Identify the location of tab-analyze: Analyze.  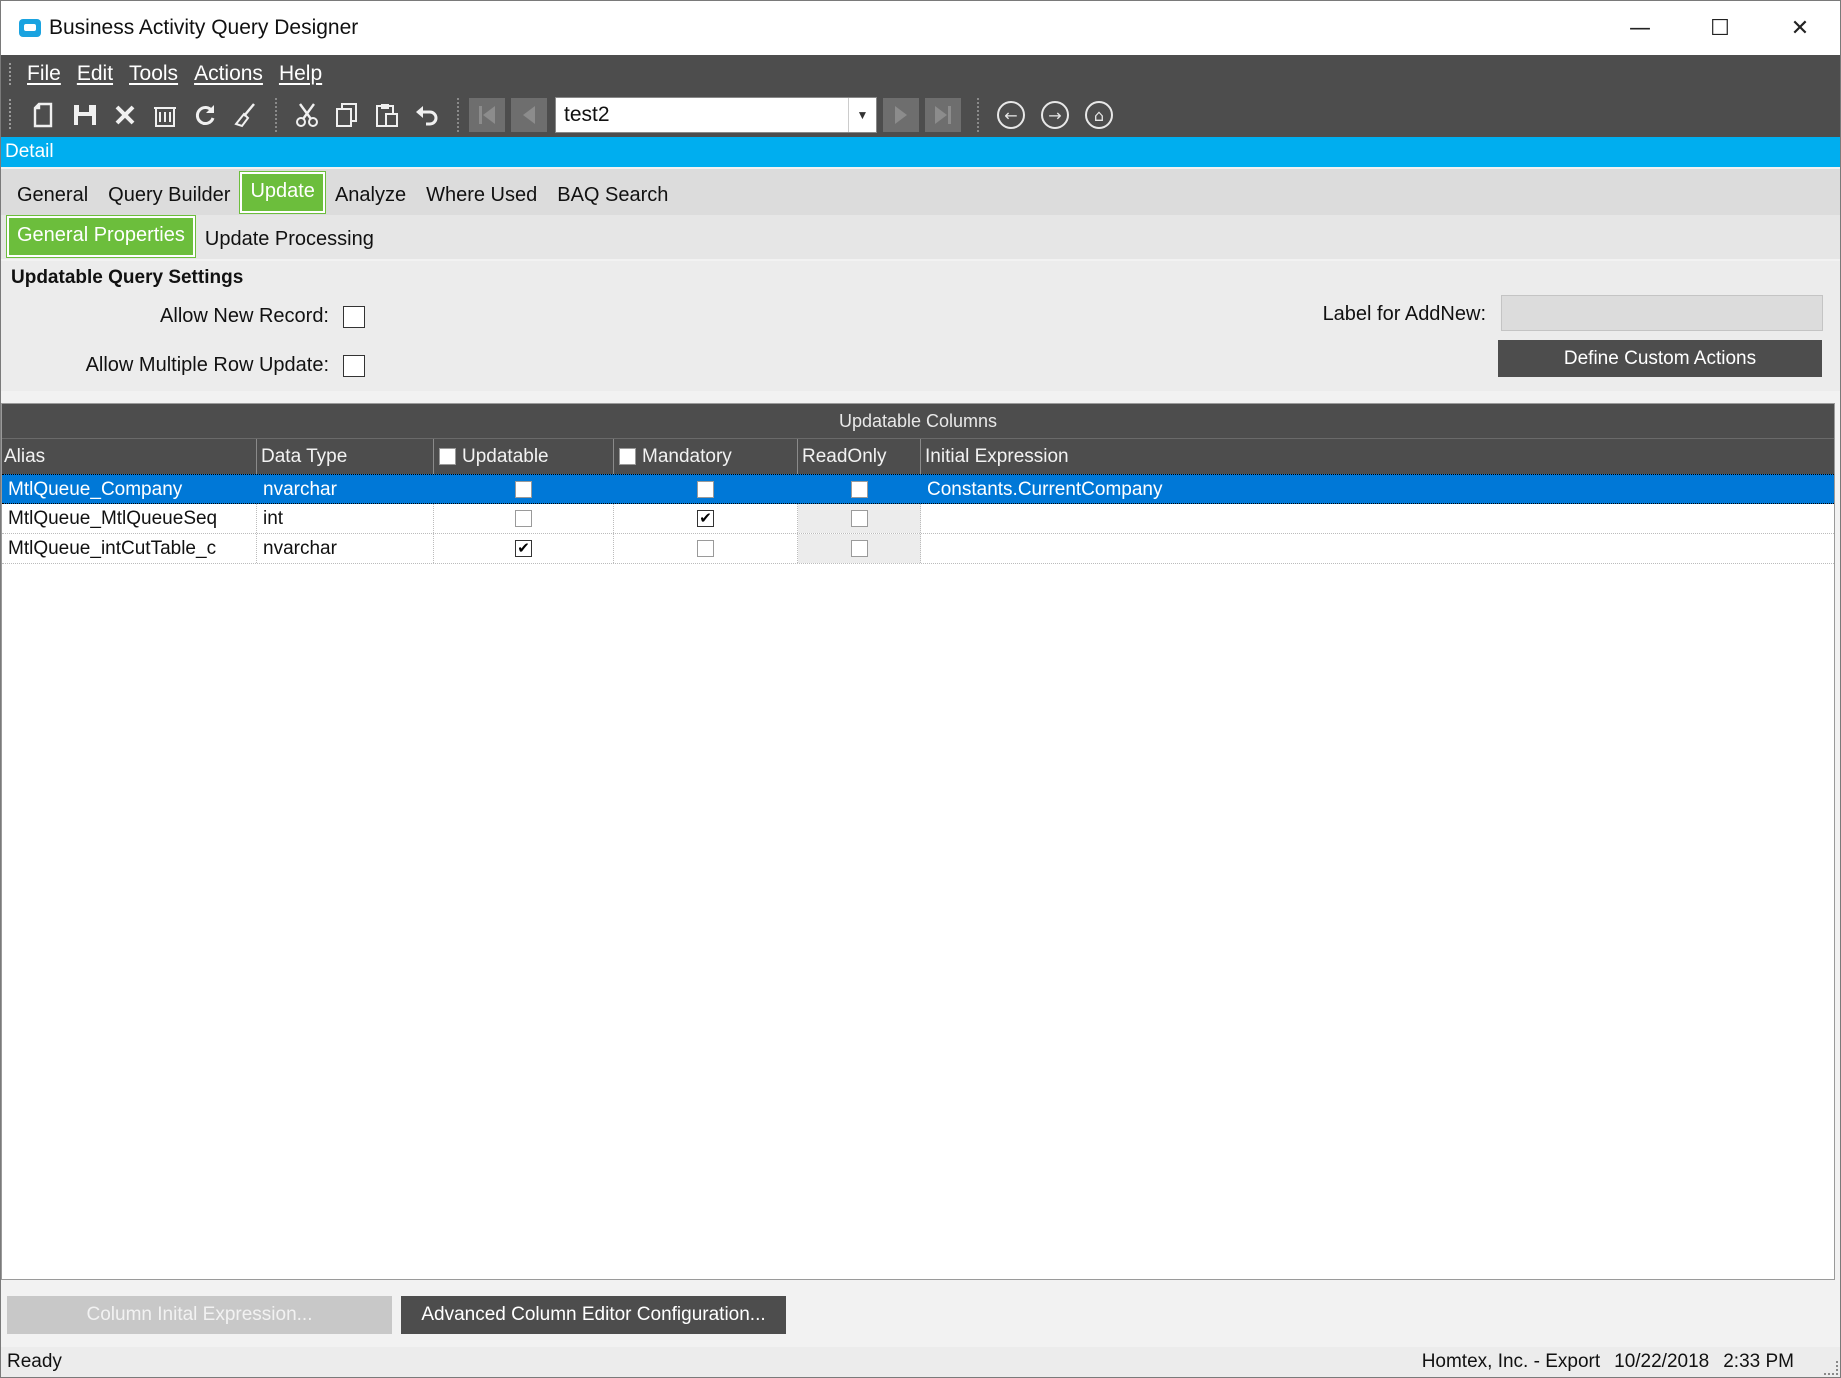
(370, 199).